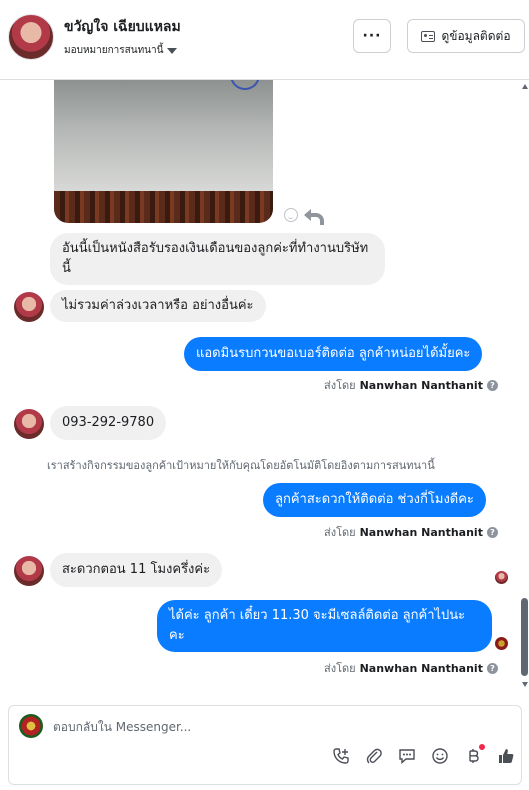  I want to click on contact-name: ขวัญใจ เฉียบแหลม, so click(122, 27).